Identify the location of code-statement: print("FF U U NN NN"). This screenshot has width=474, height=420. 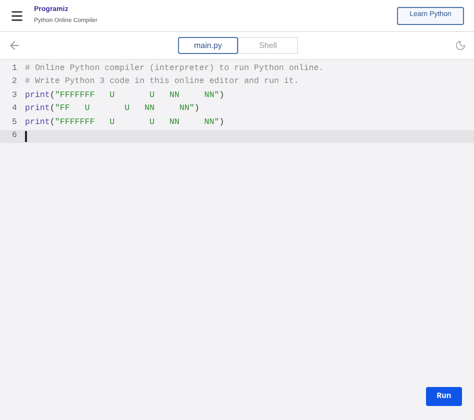
(112, 109).